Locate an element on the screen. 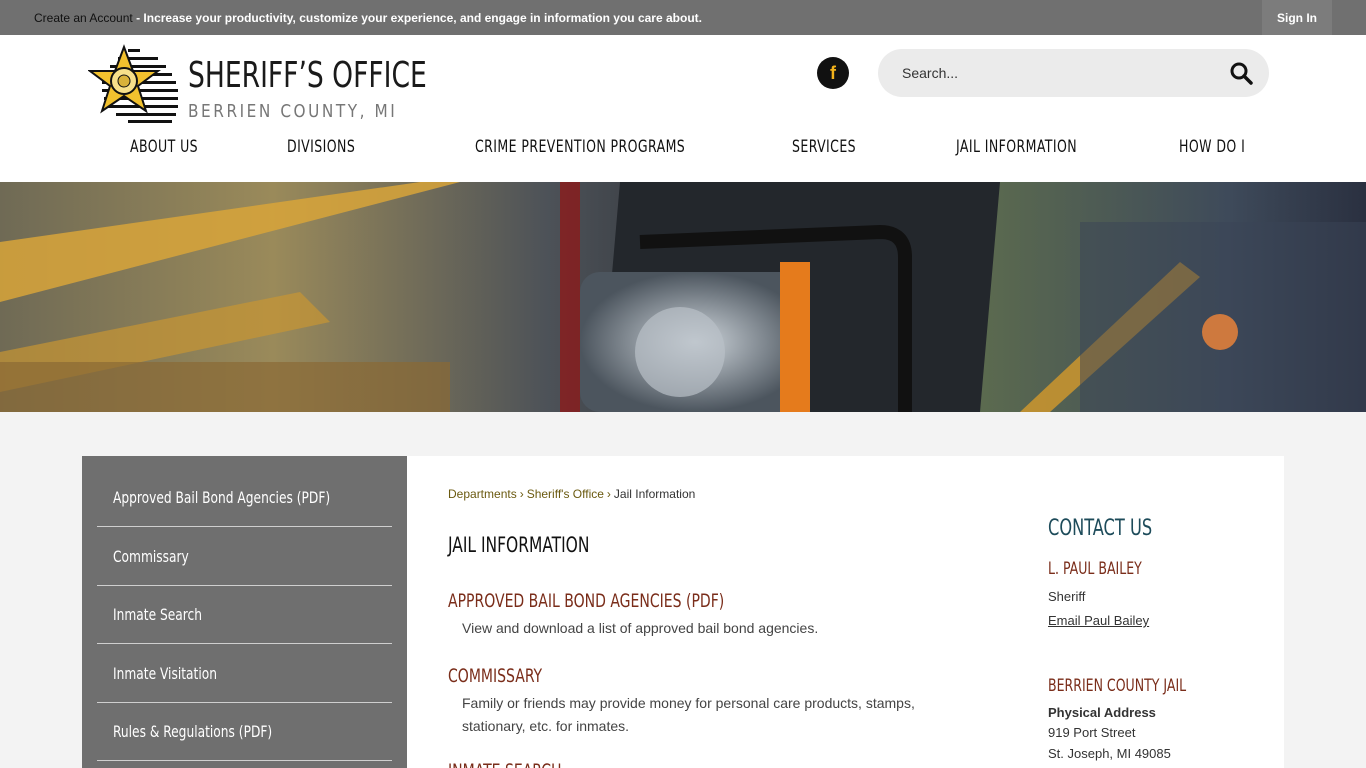 This screenshot has height=768, width=1366. nav-services: SERVICES is located at coordinates (824, 147).